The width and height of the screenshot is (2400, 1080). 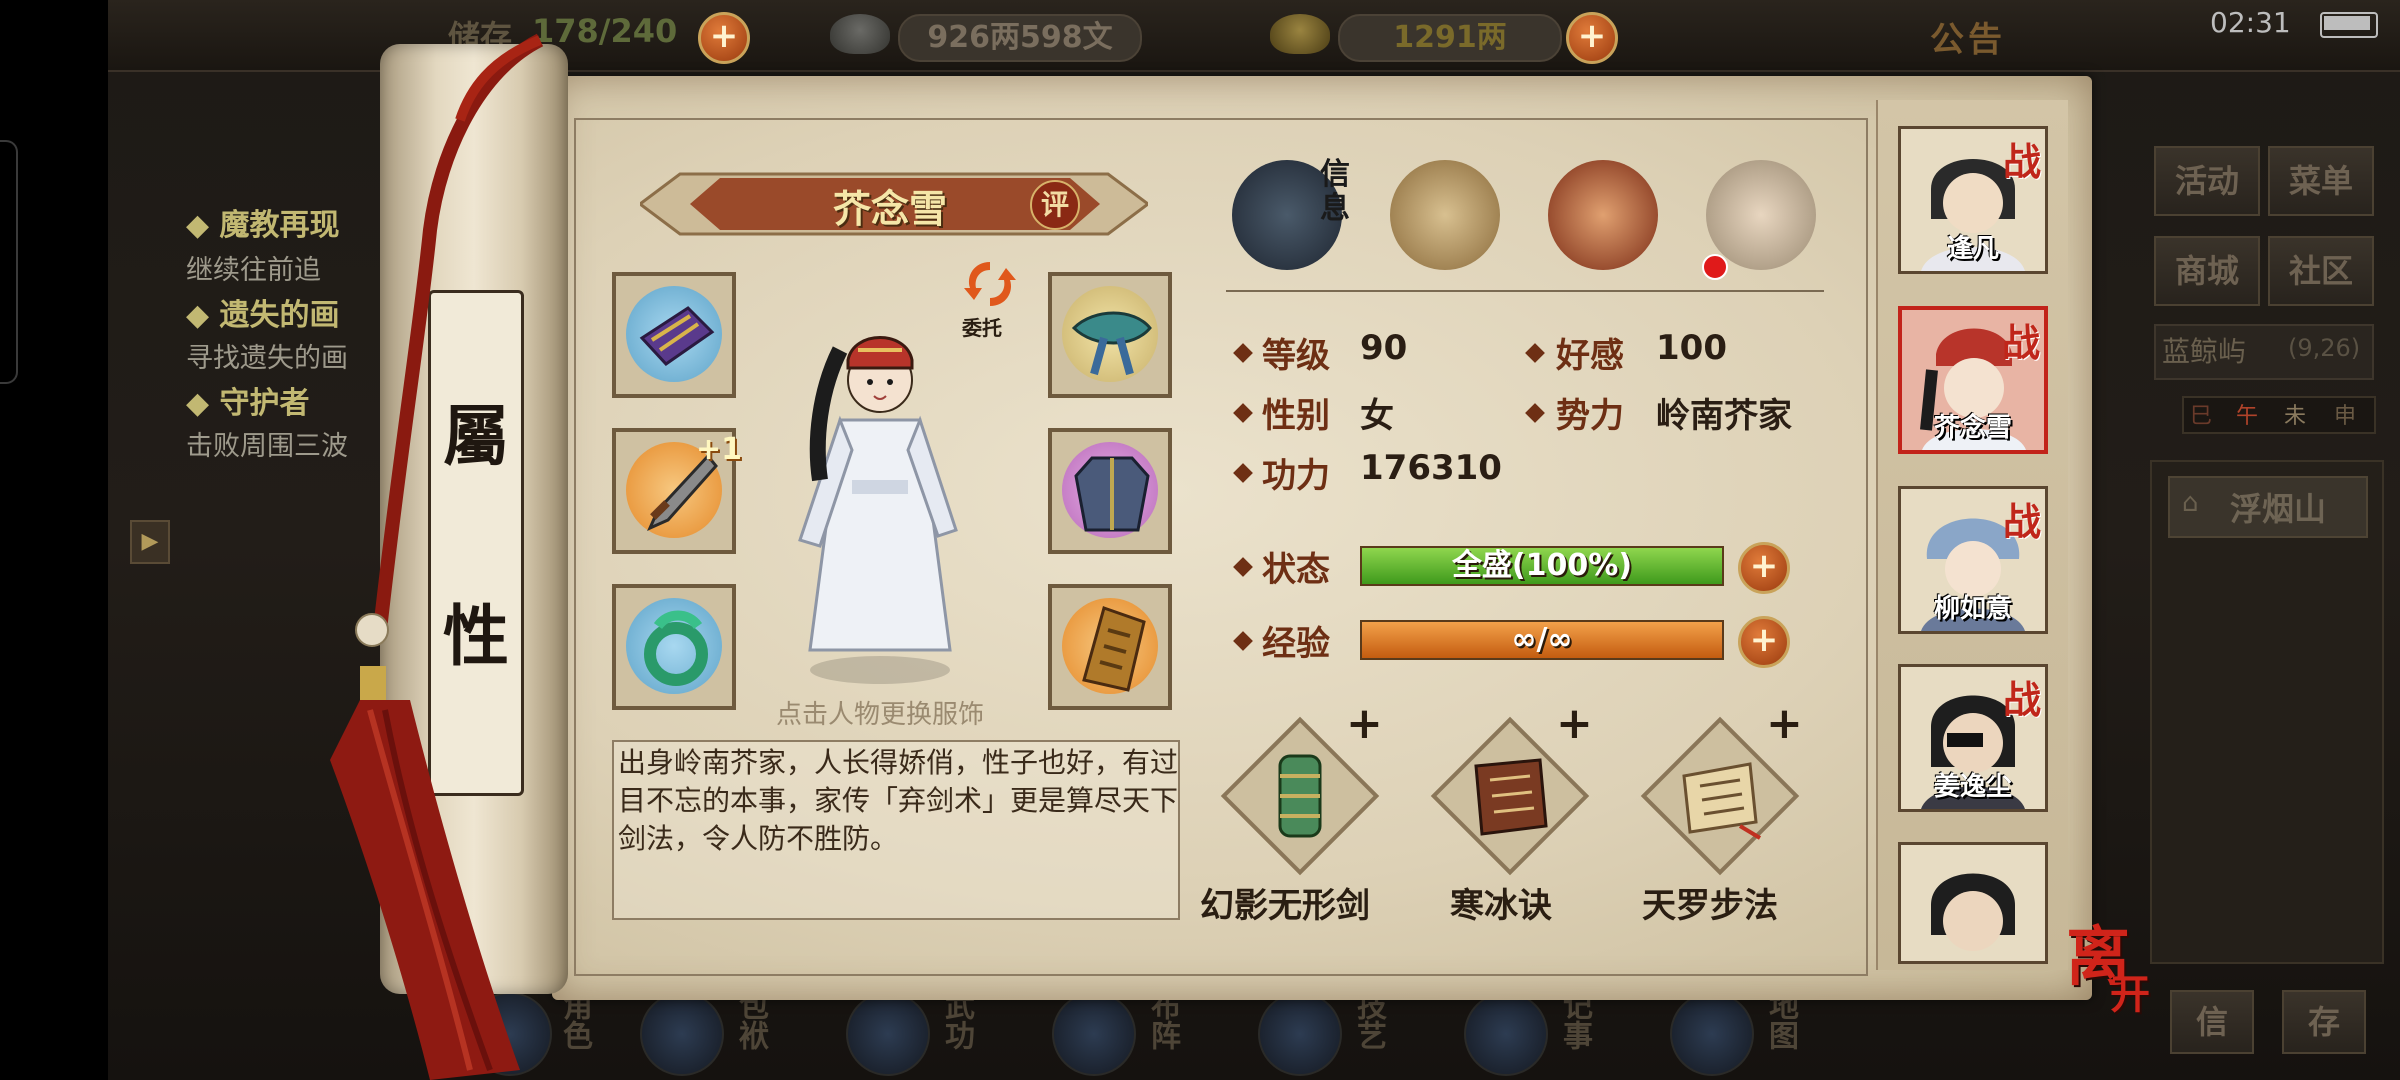 I want to click on journal-nav-icon, so click(x=1506, y=1034).